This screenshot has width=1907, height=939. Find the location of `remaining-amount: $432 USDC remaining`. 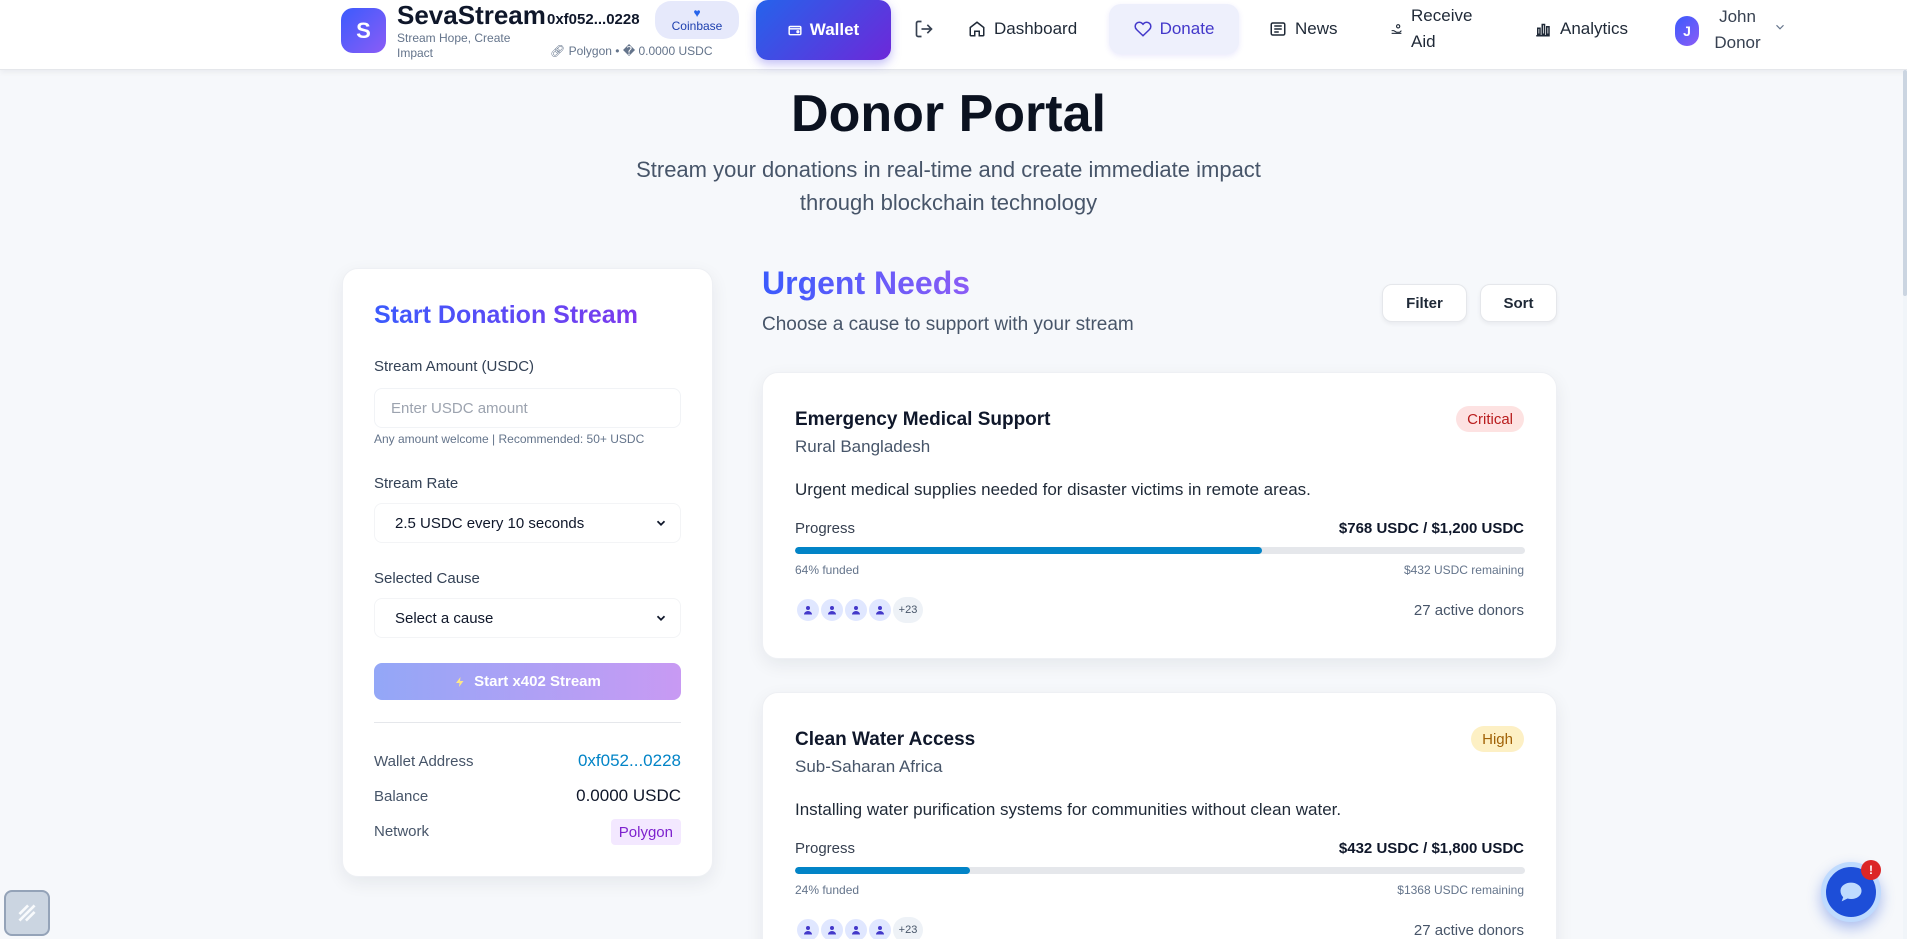

remaining-amount: $432 USDC remaining is located at coordinates (1463, 570).